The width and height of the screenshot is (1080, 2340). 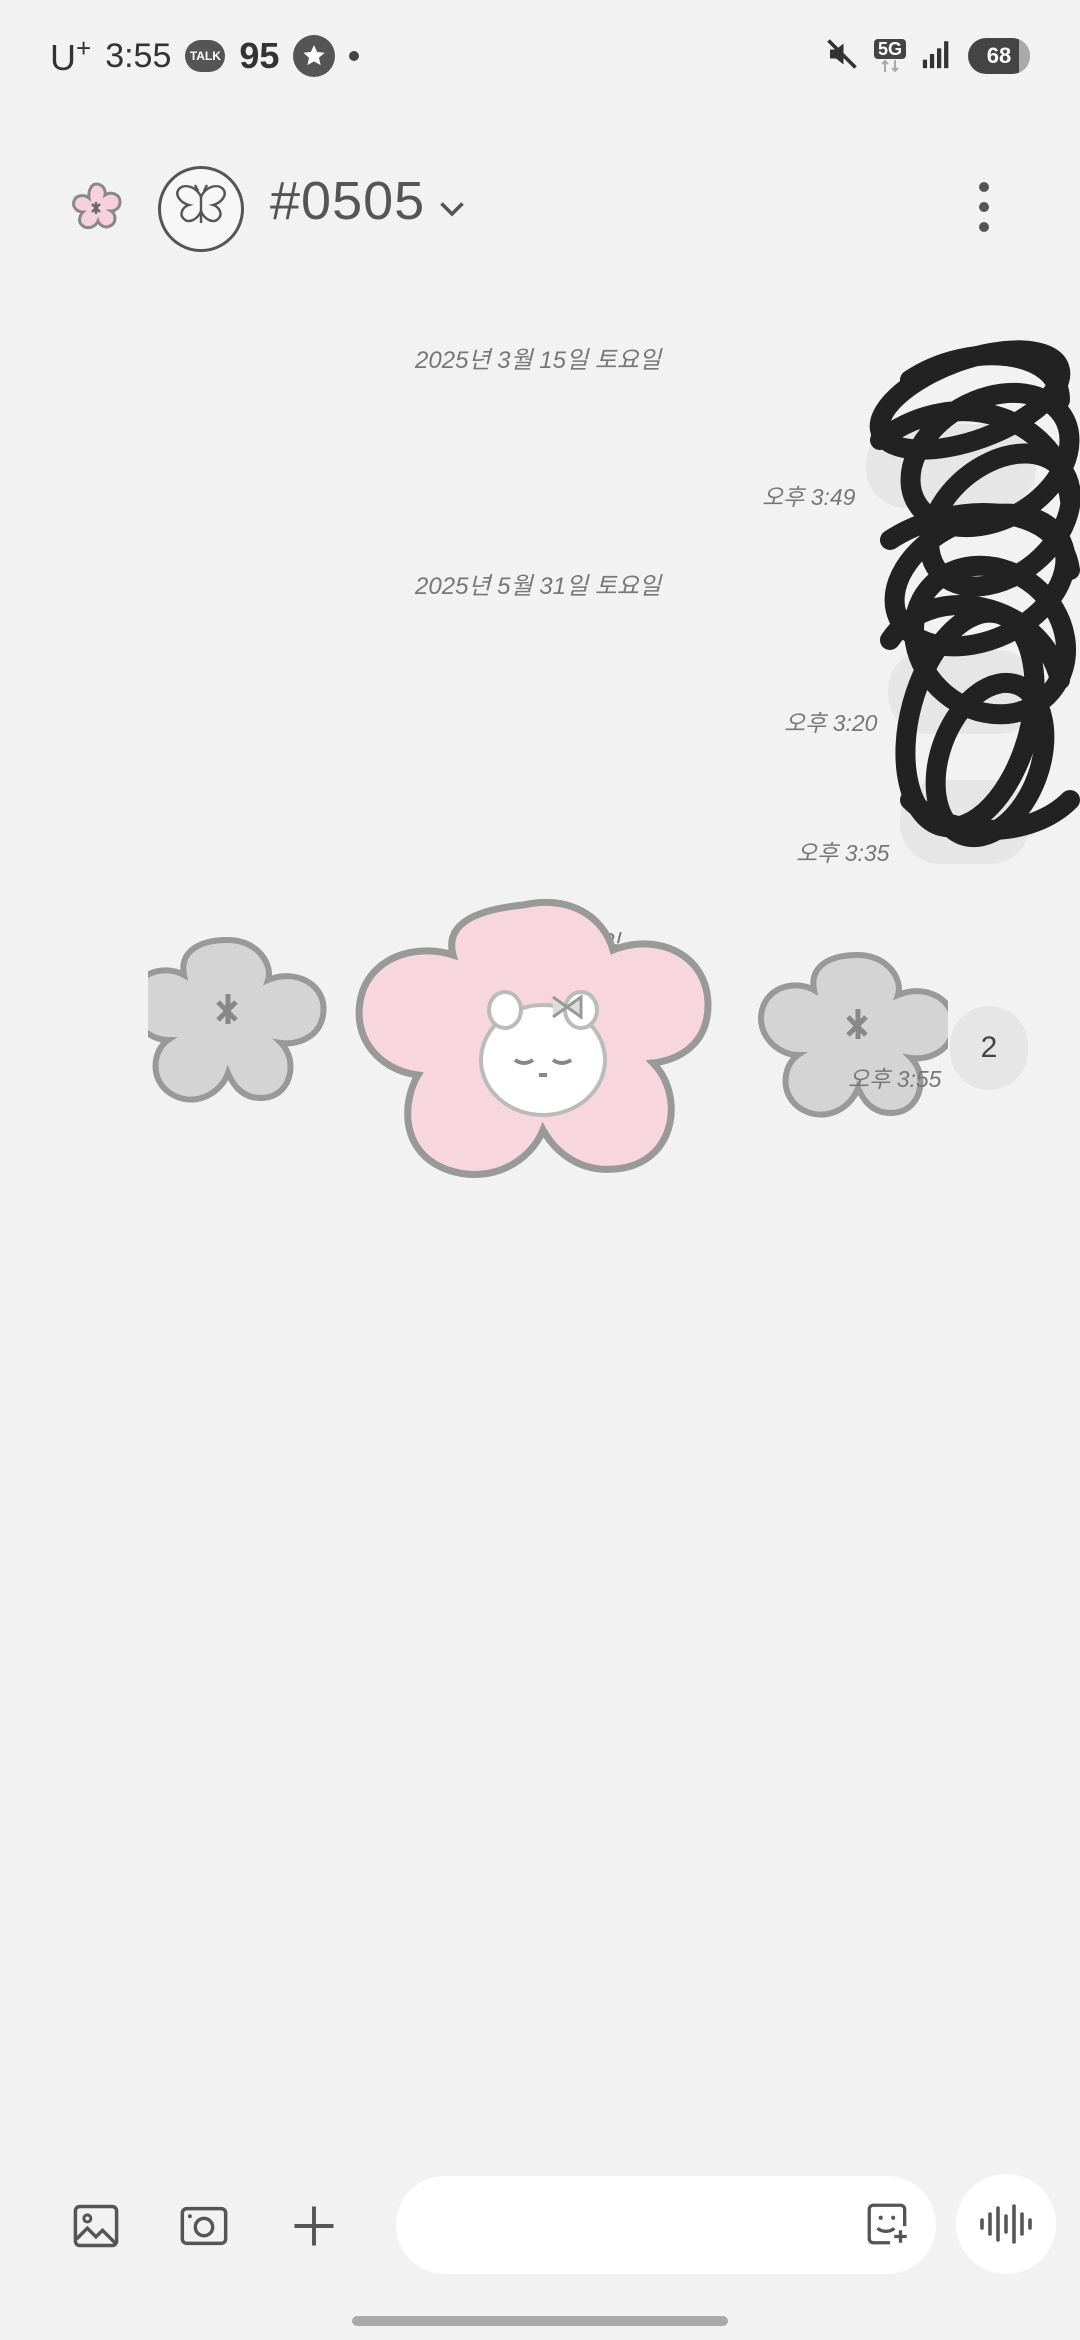 I want to click on date-separator: 2025년 3월 15일 토요일, so click(x=538, y=360).